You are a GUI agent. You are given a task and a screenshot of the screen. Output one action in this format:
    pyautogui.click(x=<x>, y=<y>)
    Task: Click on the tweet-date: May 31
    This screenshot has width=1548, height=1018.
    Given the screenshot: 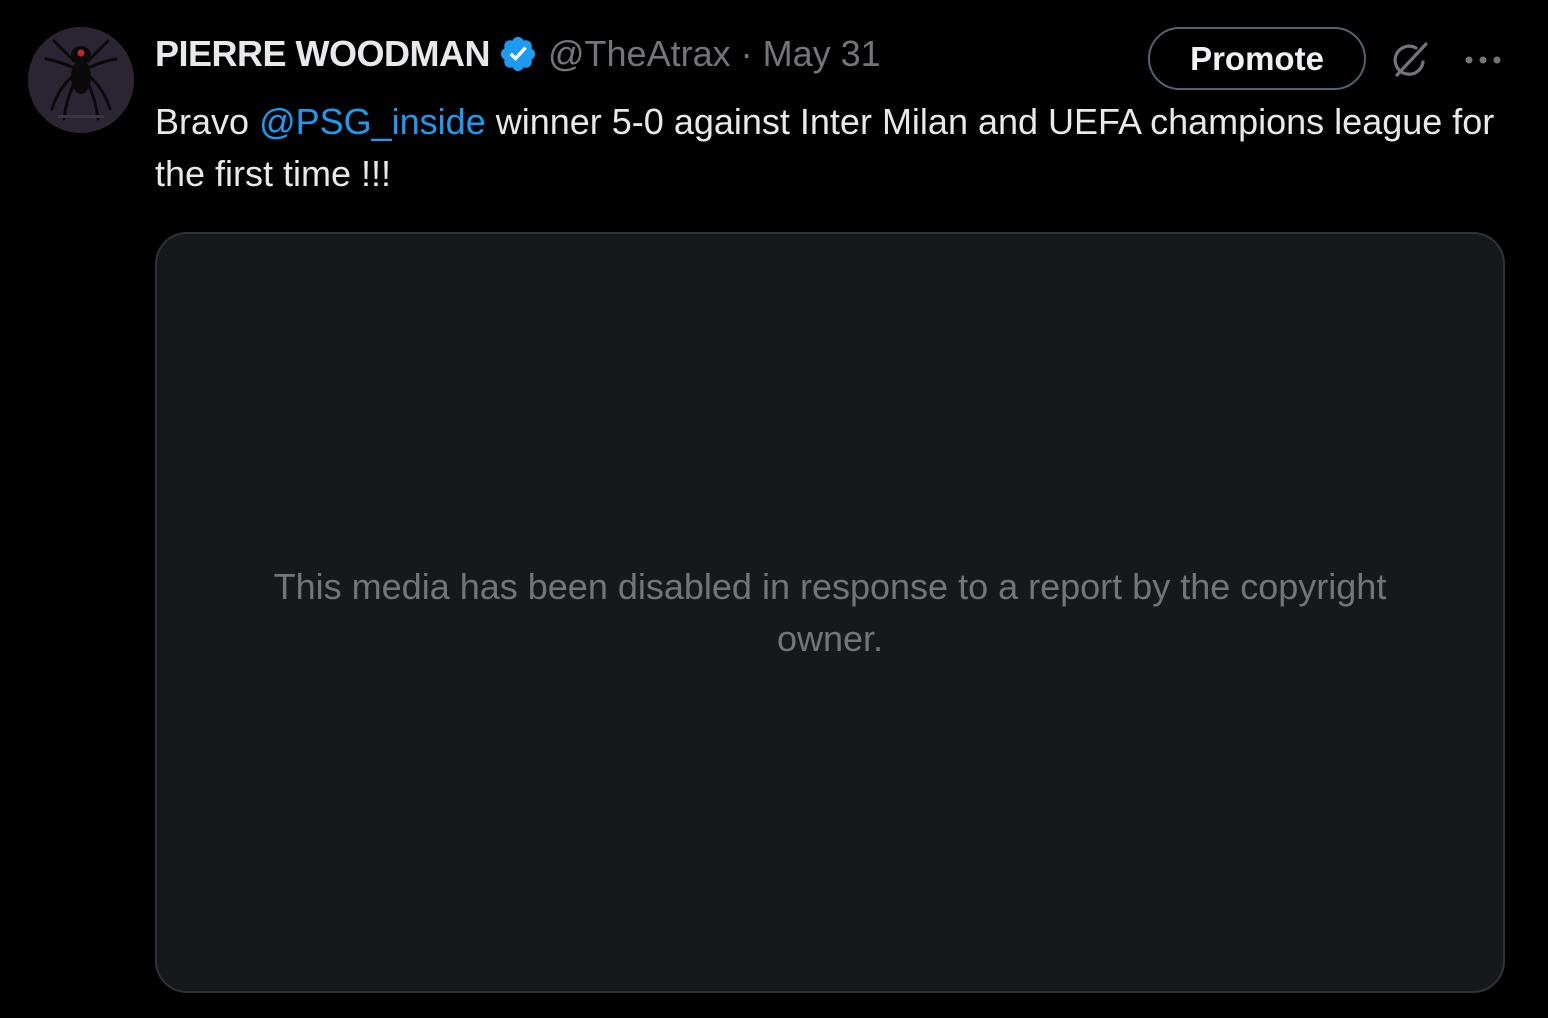 What is the action you would take?
    pyautogui.click(x=822, y=54)
    